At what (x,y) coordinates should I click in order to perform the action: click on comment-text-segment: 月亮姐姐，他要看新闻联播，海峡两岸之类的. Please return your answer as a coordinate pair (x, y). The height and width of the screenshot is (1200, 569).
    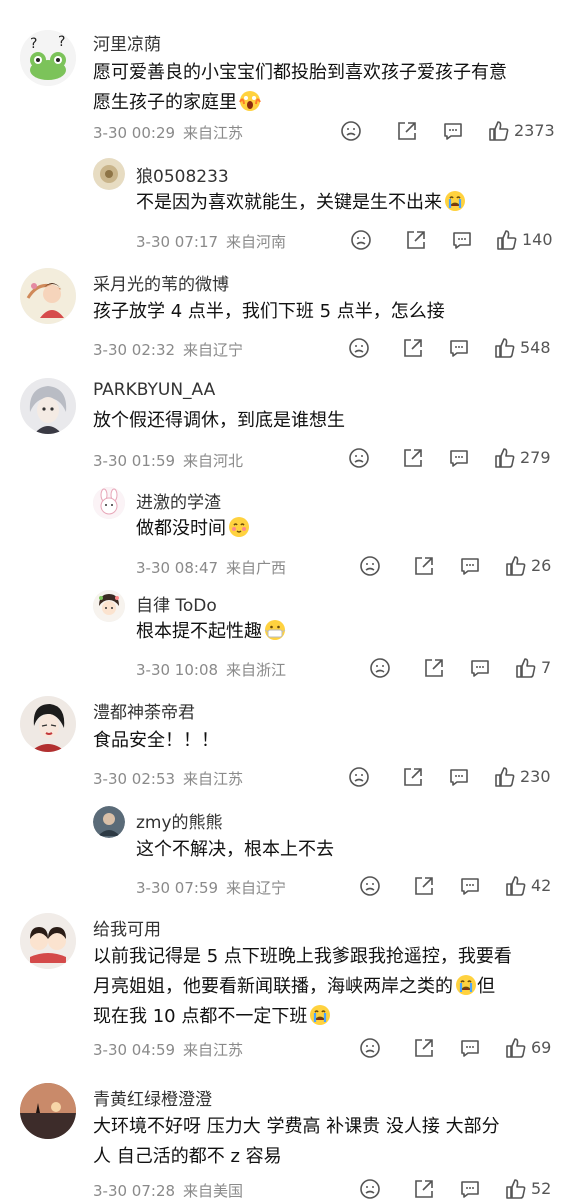
    Looking at the image, I should click on (273, 986).